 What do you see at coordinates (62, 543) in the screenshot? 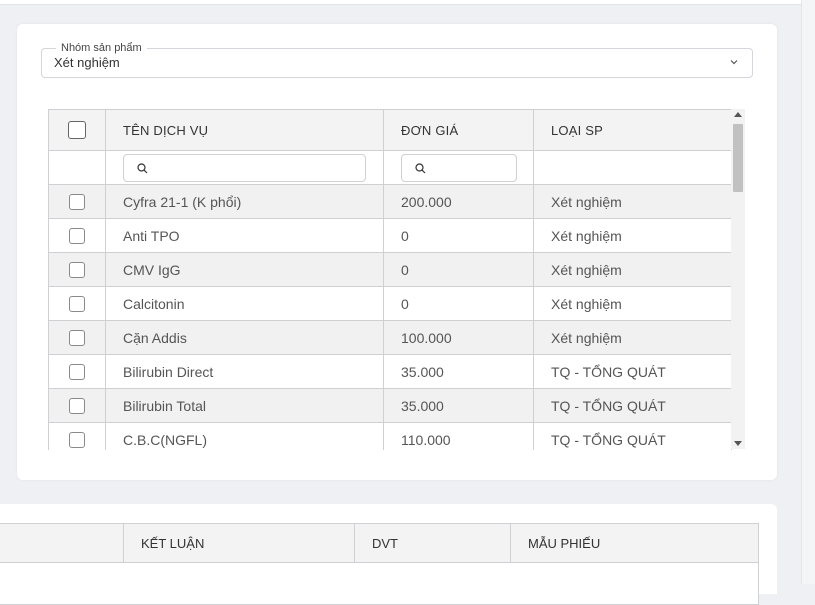
I see `column-header-blank` at bounding box center [62, 543].